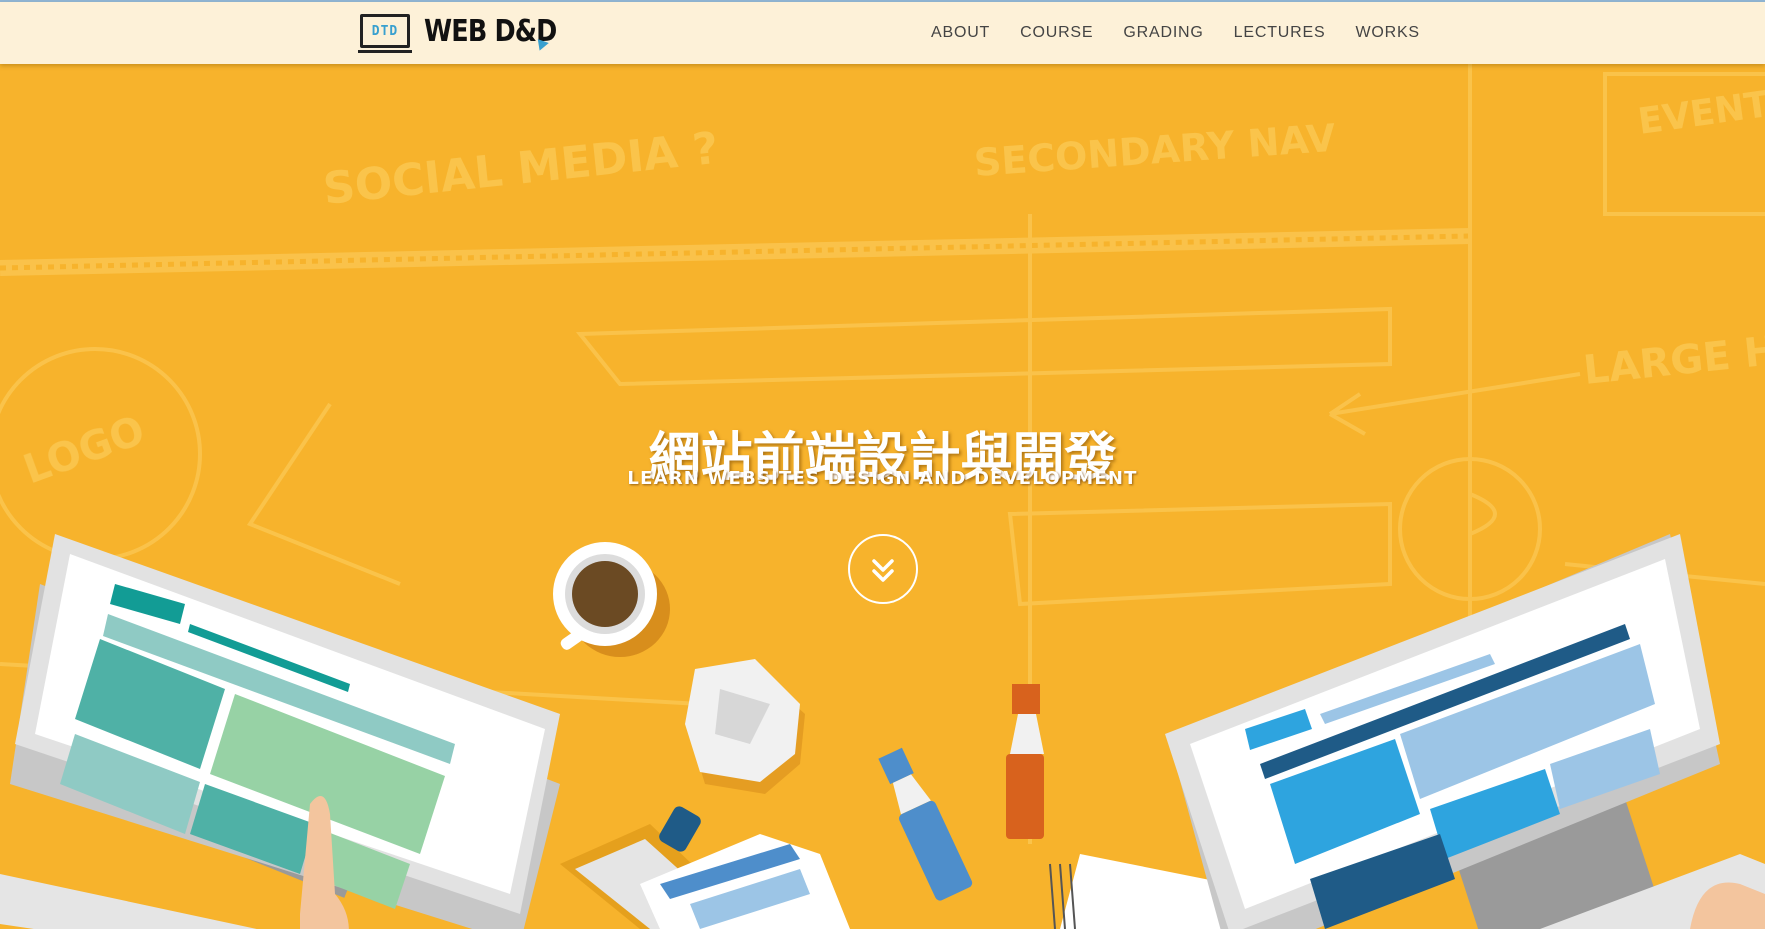 Image resolution: width=1765 pixels, height=929 pixels. Describe the element at coordinates (1056, 33) in the screenshot. I see `nav-link-course: COURSE` at that location.